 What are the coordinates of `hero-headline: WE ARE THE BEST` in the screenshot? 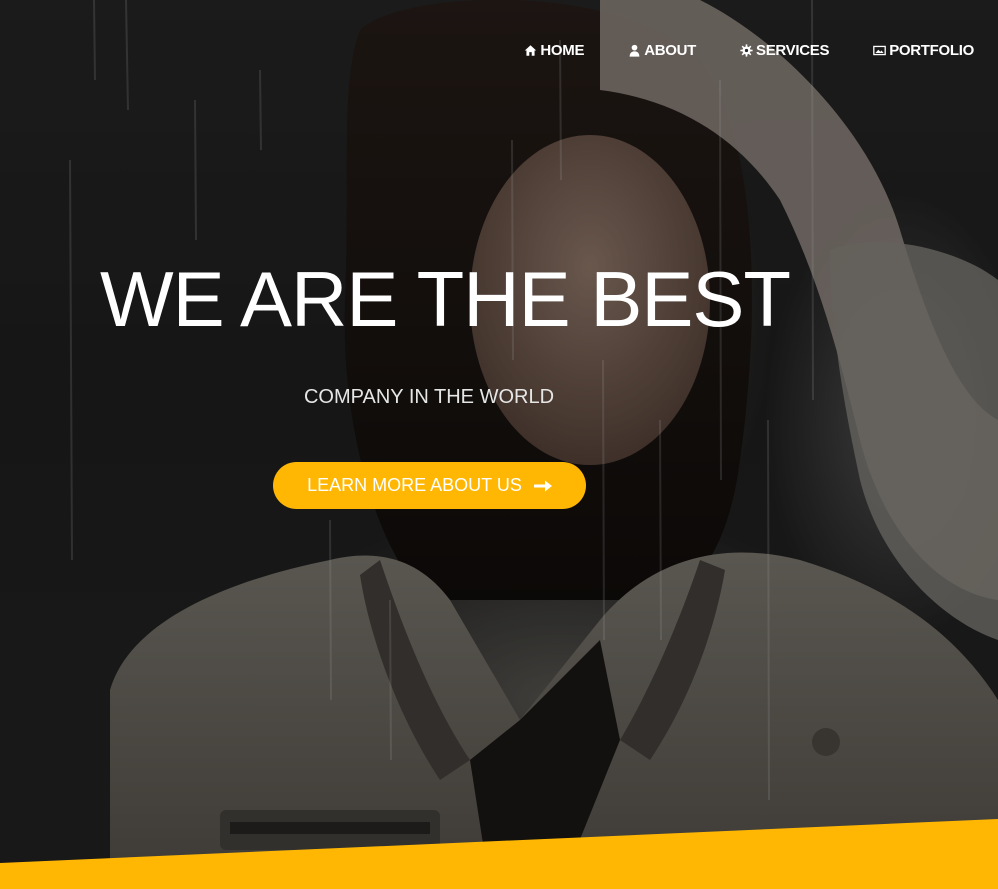 It's located at (445, 299).